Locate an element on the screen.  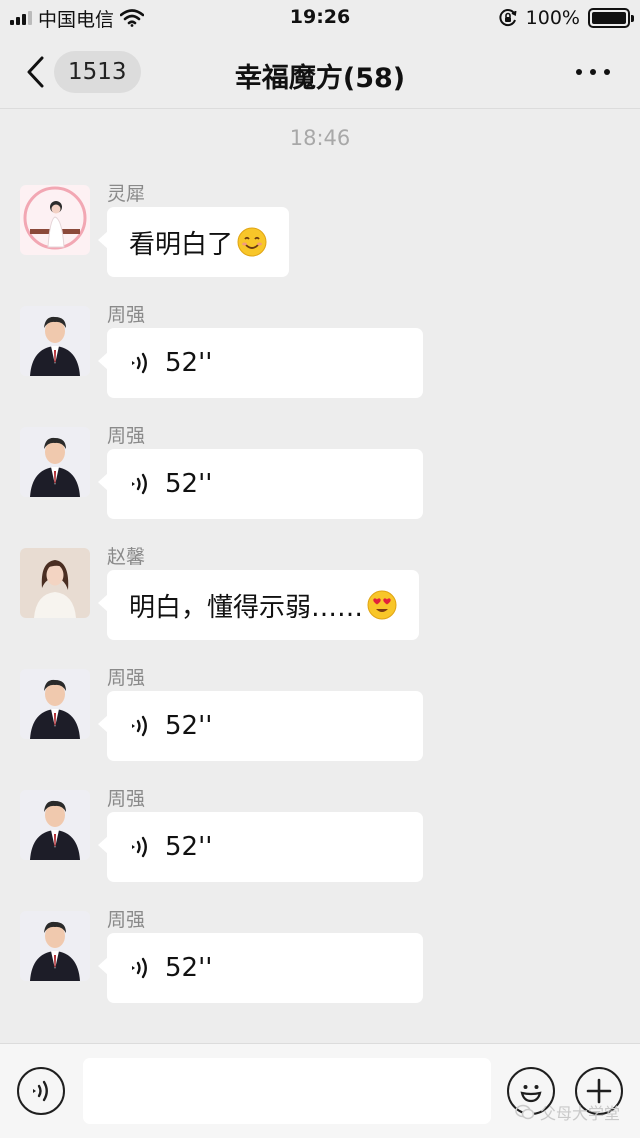
message-text: 看明白了 is located at coordinates (181, 244).